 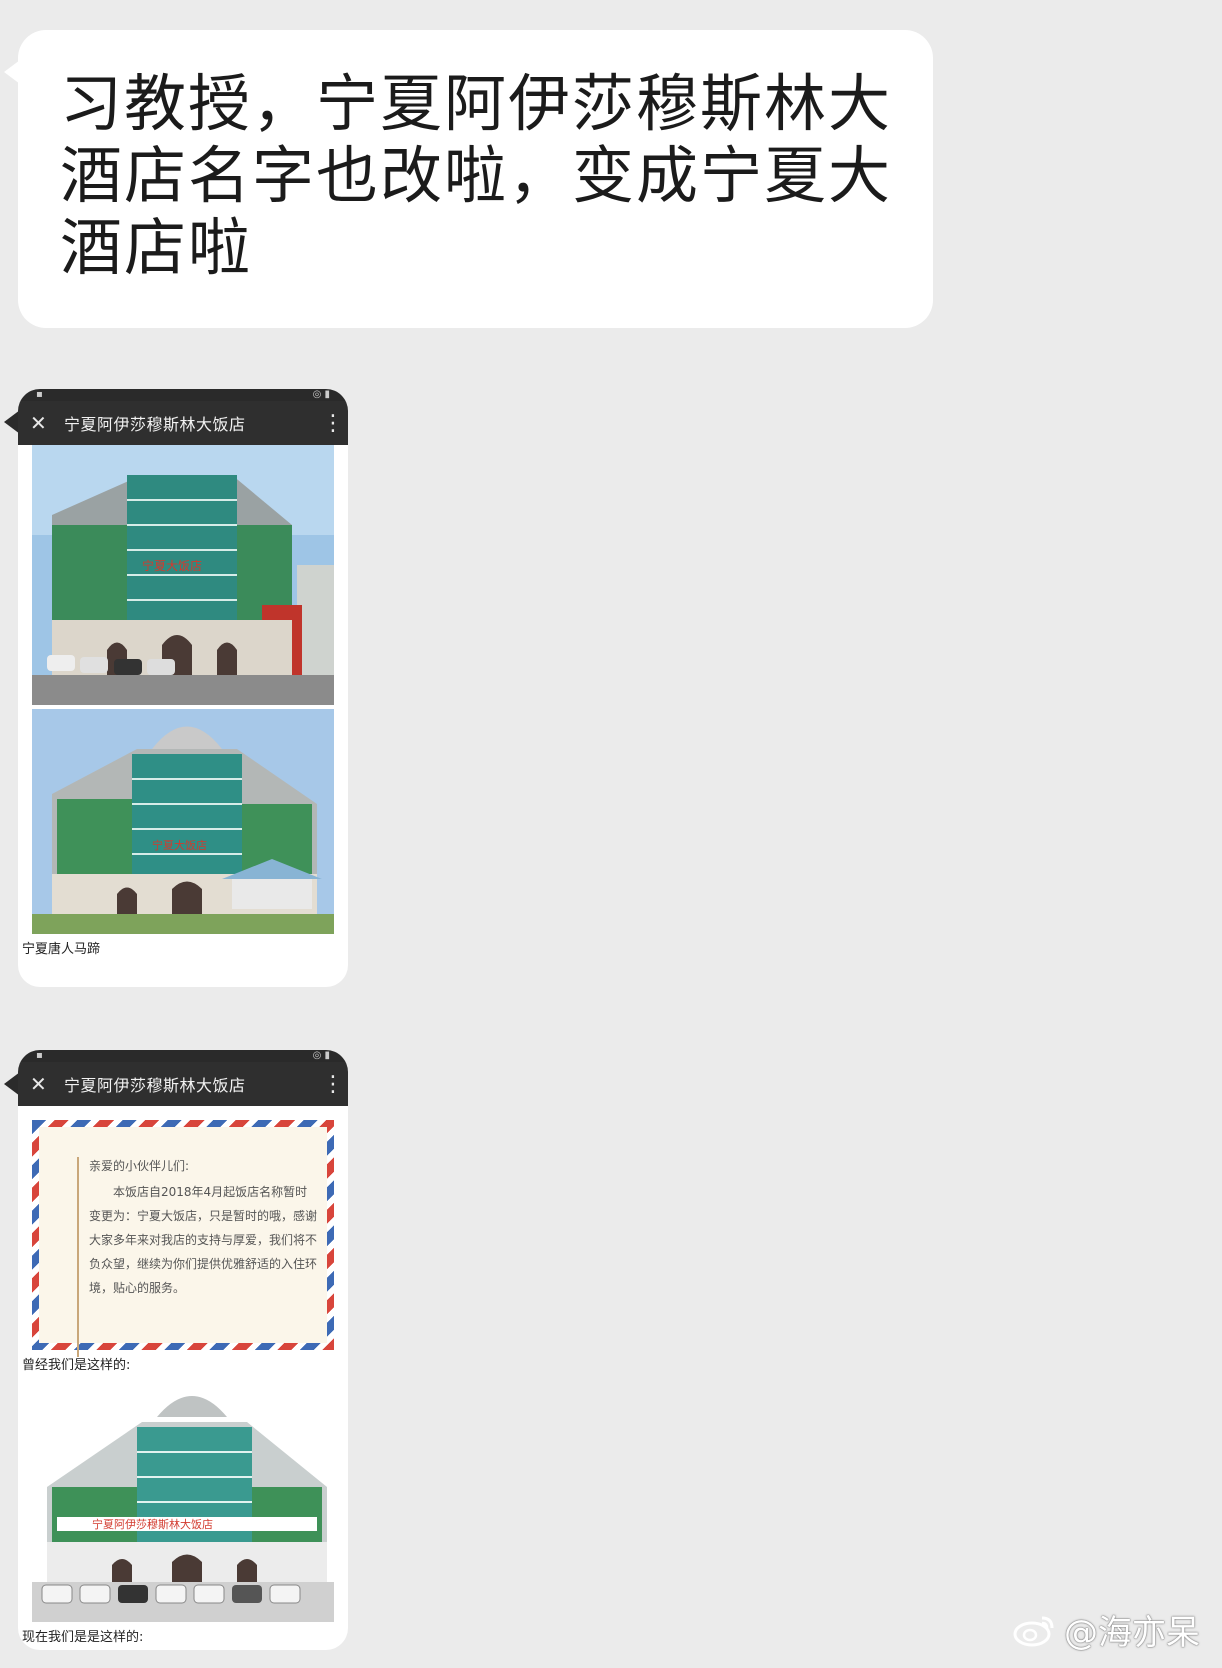 What do you see at coordinates (1033, 1631) in the screenshot?
I see `weibo-icon` at bounding box center [1033, 1631].